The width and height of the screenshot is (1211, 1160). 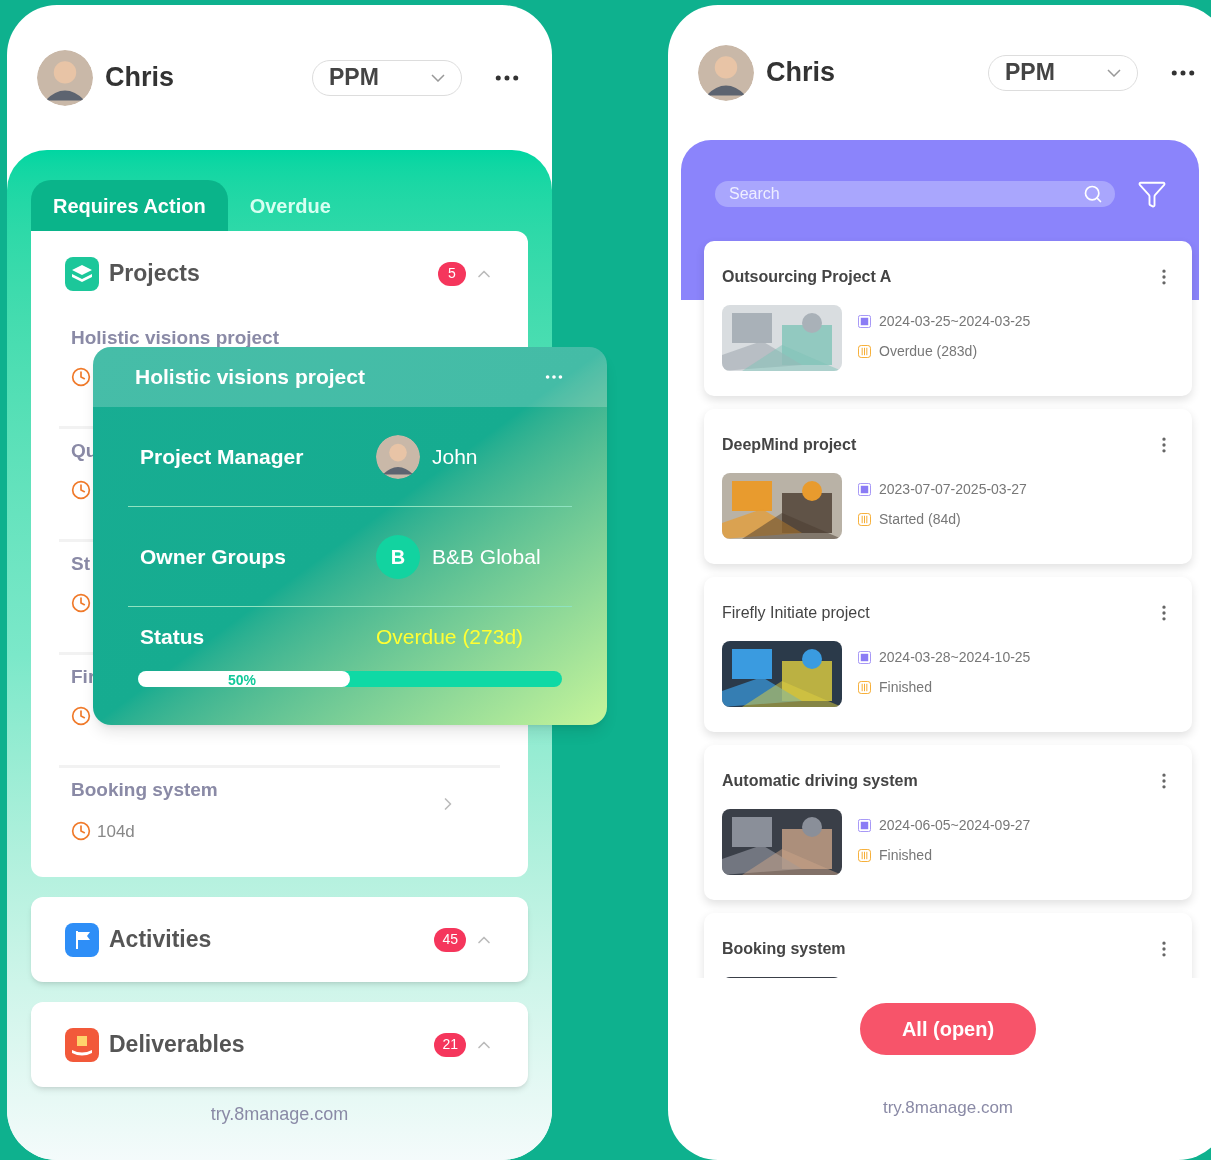 What do you see at coordinates (175, 338) in the screenshot?
I see `project-name: Holistic visions project` at bounding box center [175, 338].